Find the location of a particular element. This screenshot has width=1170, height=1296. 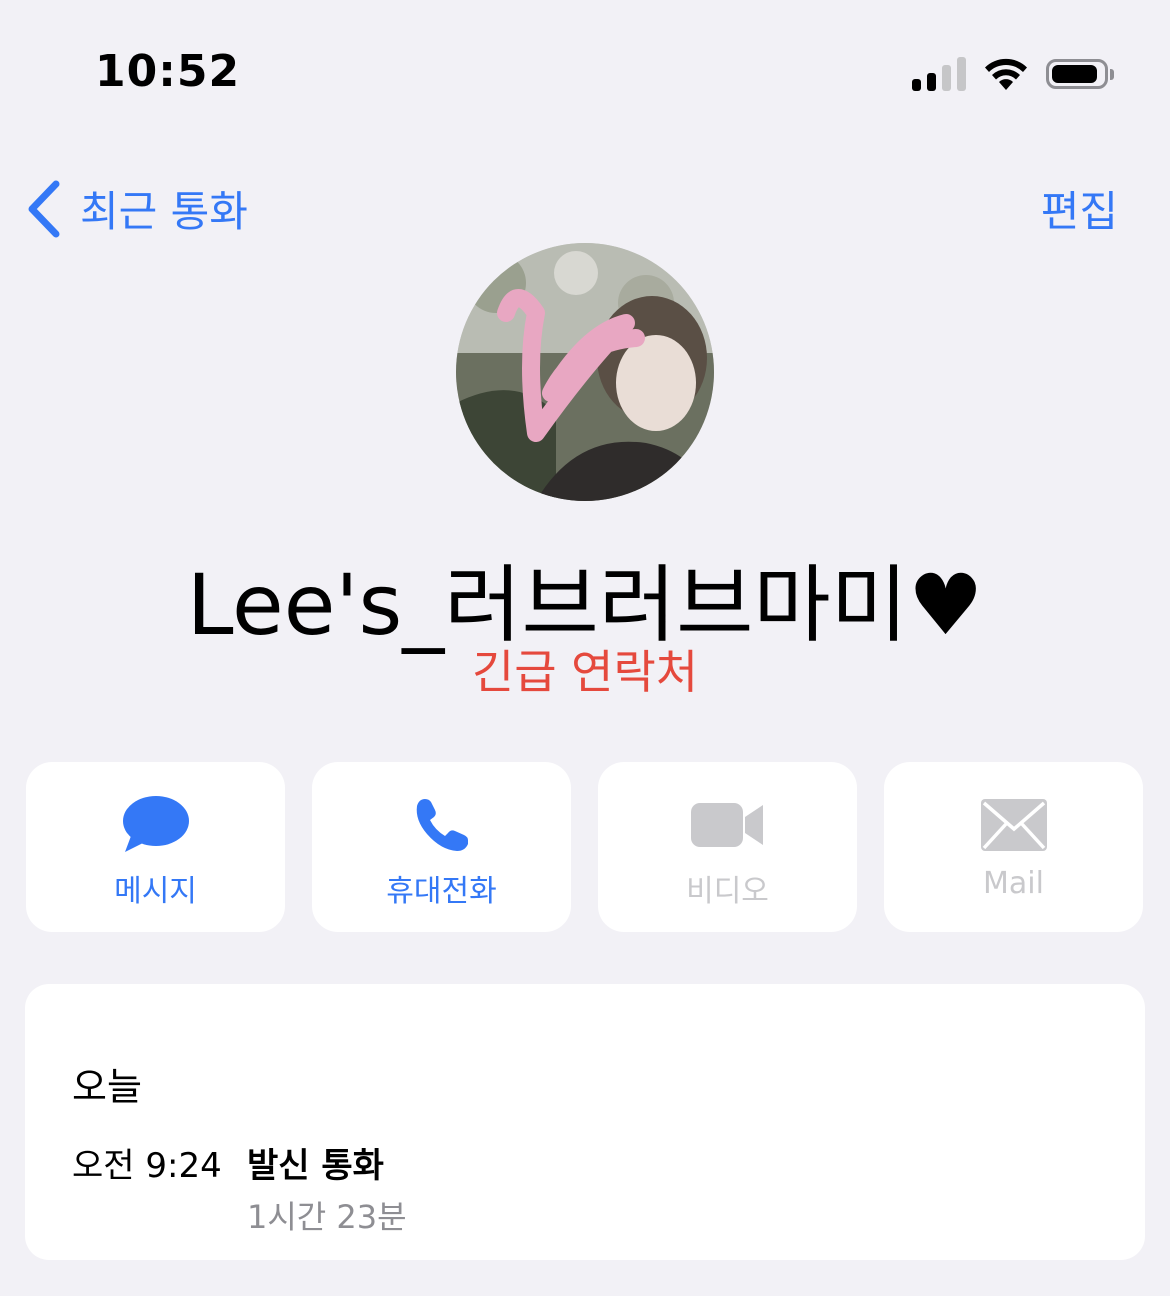

status-time: 10:52 is located at coordinates (168, 71).